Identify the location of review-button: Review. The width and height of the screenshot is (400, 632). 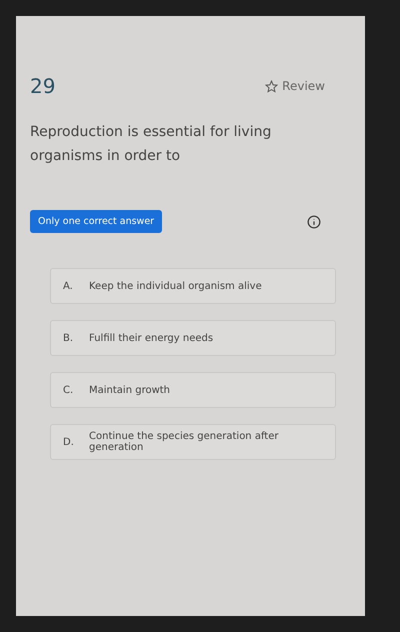
(295, 86).